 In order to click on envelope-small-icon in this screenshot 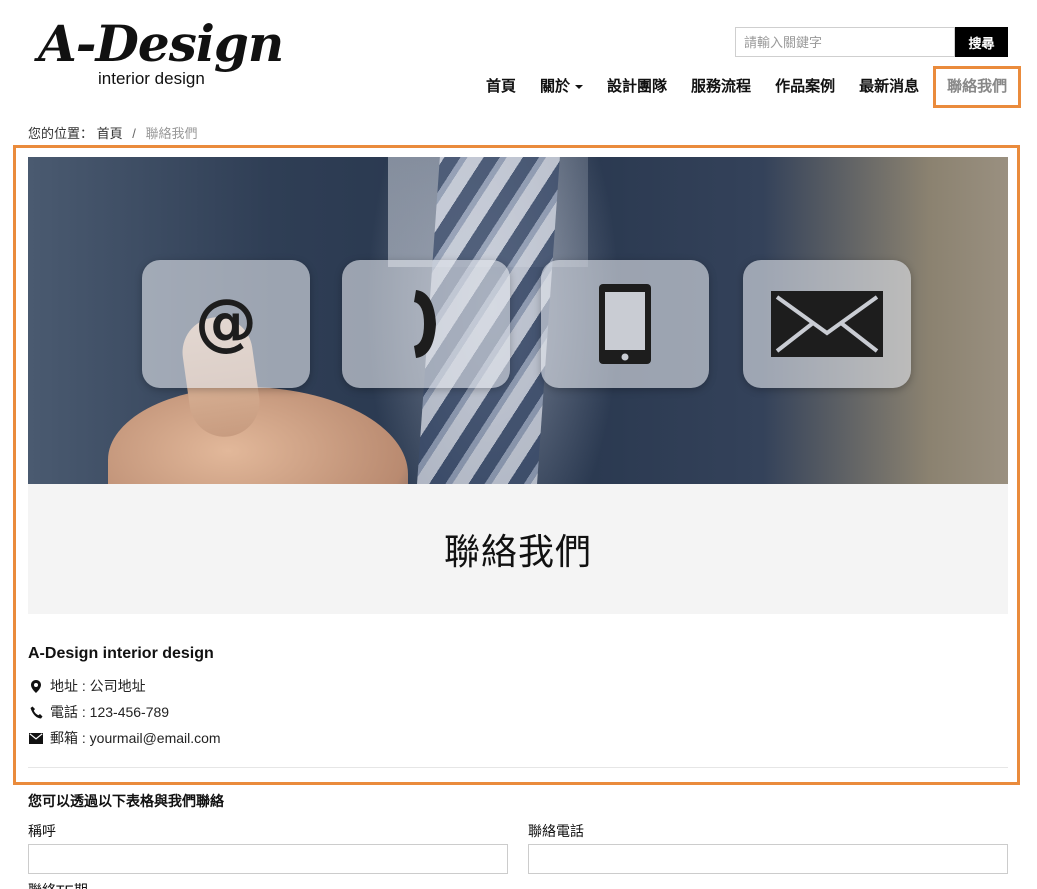, I will do `click(36, 738)`.